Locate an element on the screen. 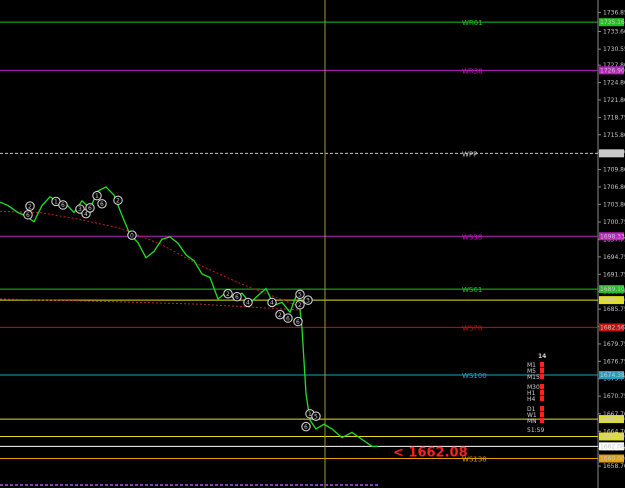  timeframe-label-h4: H4 is located at coordinates (531, 399).